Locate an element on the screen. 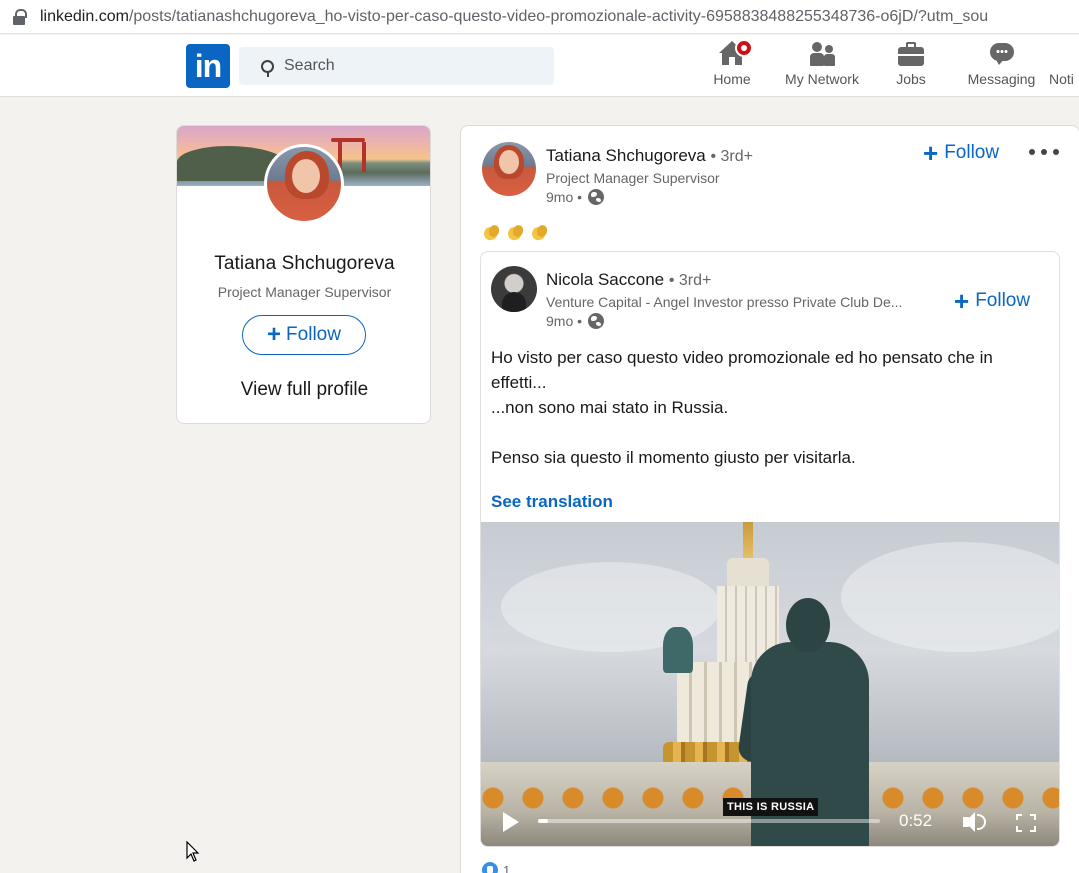 This screenshot has width=1079, height=873. post-time: 9mo • is located at coordinates (564, 197).